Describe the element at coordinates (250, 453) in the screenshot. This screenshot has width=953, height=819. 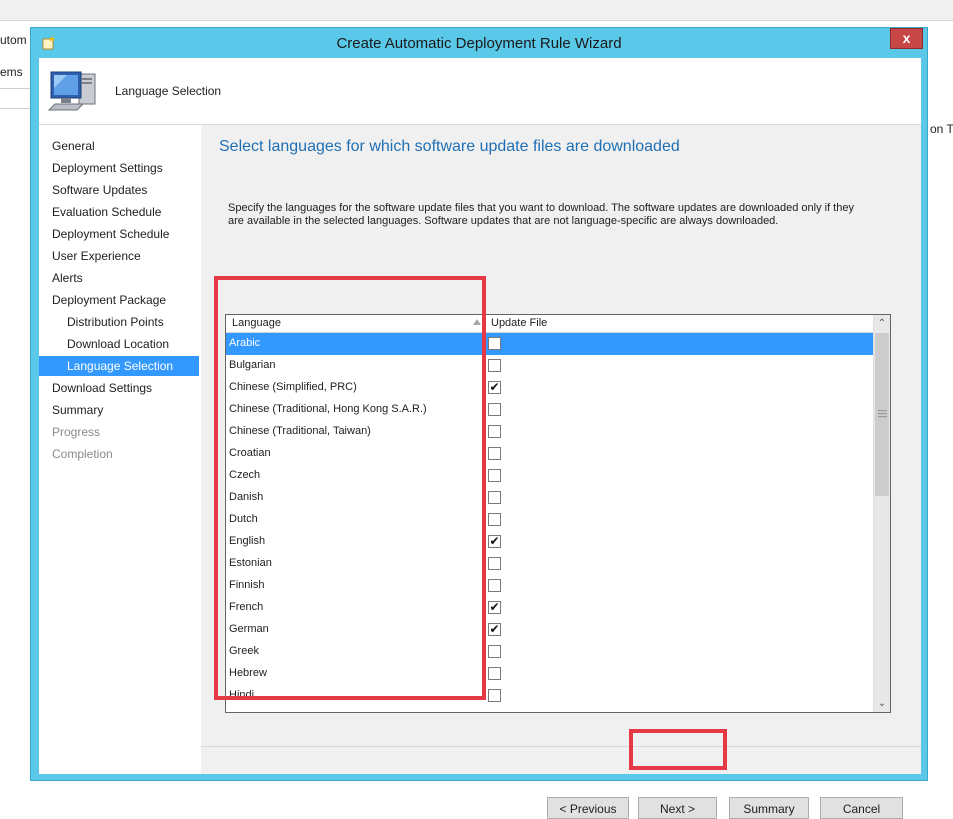
I see `language-cell: Croatian` at that location.